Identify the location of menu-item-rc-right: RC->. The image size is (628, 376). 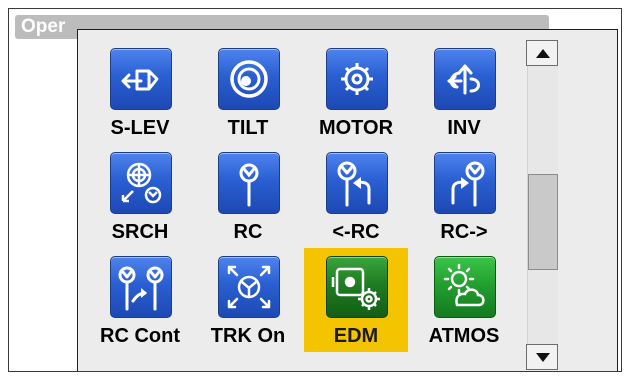
(464, 196).